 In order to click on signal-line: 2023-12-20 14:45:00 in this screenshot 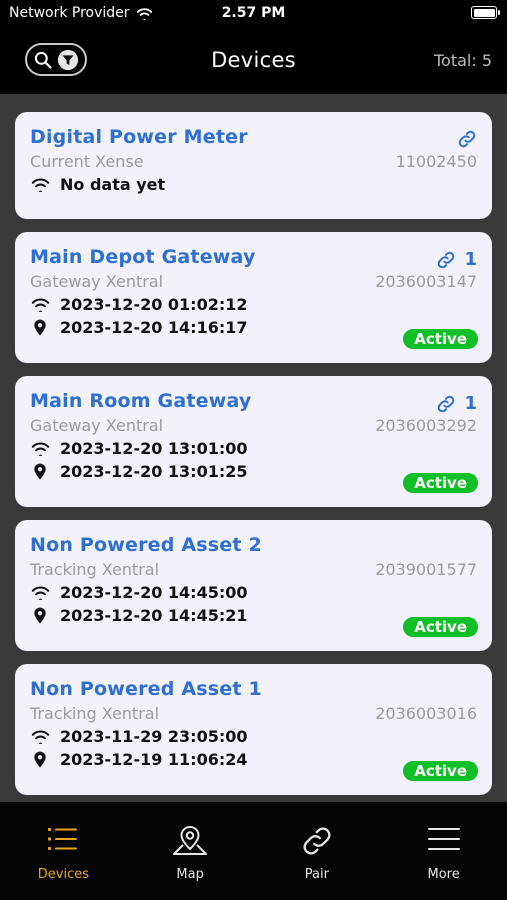, I will do `click(253, 592)`.